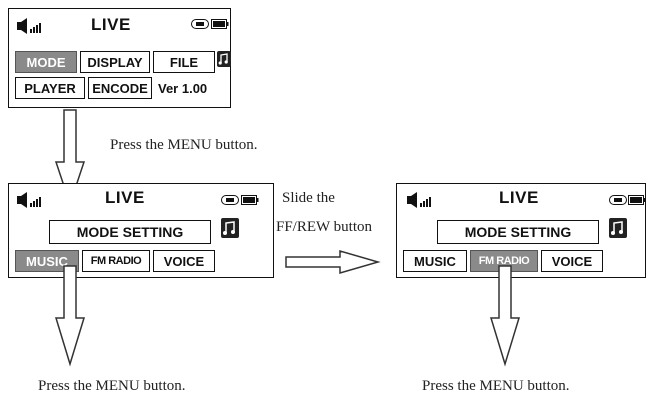  Describe the element at coordinates (333, 262) in the screenshot. I see `right-arrow` at that location.